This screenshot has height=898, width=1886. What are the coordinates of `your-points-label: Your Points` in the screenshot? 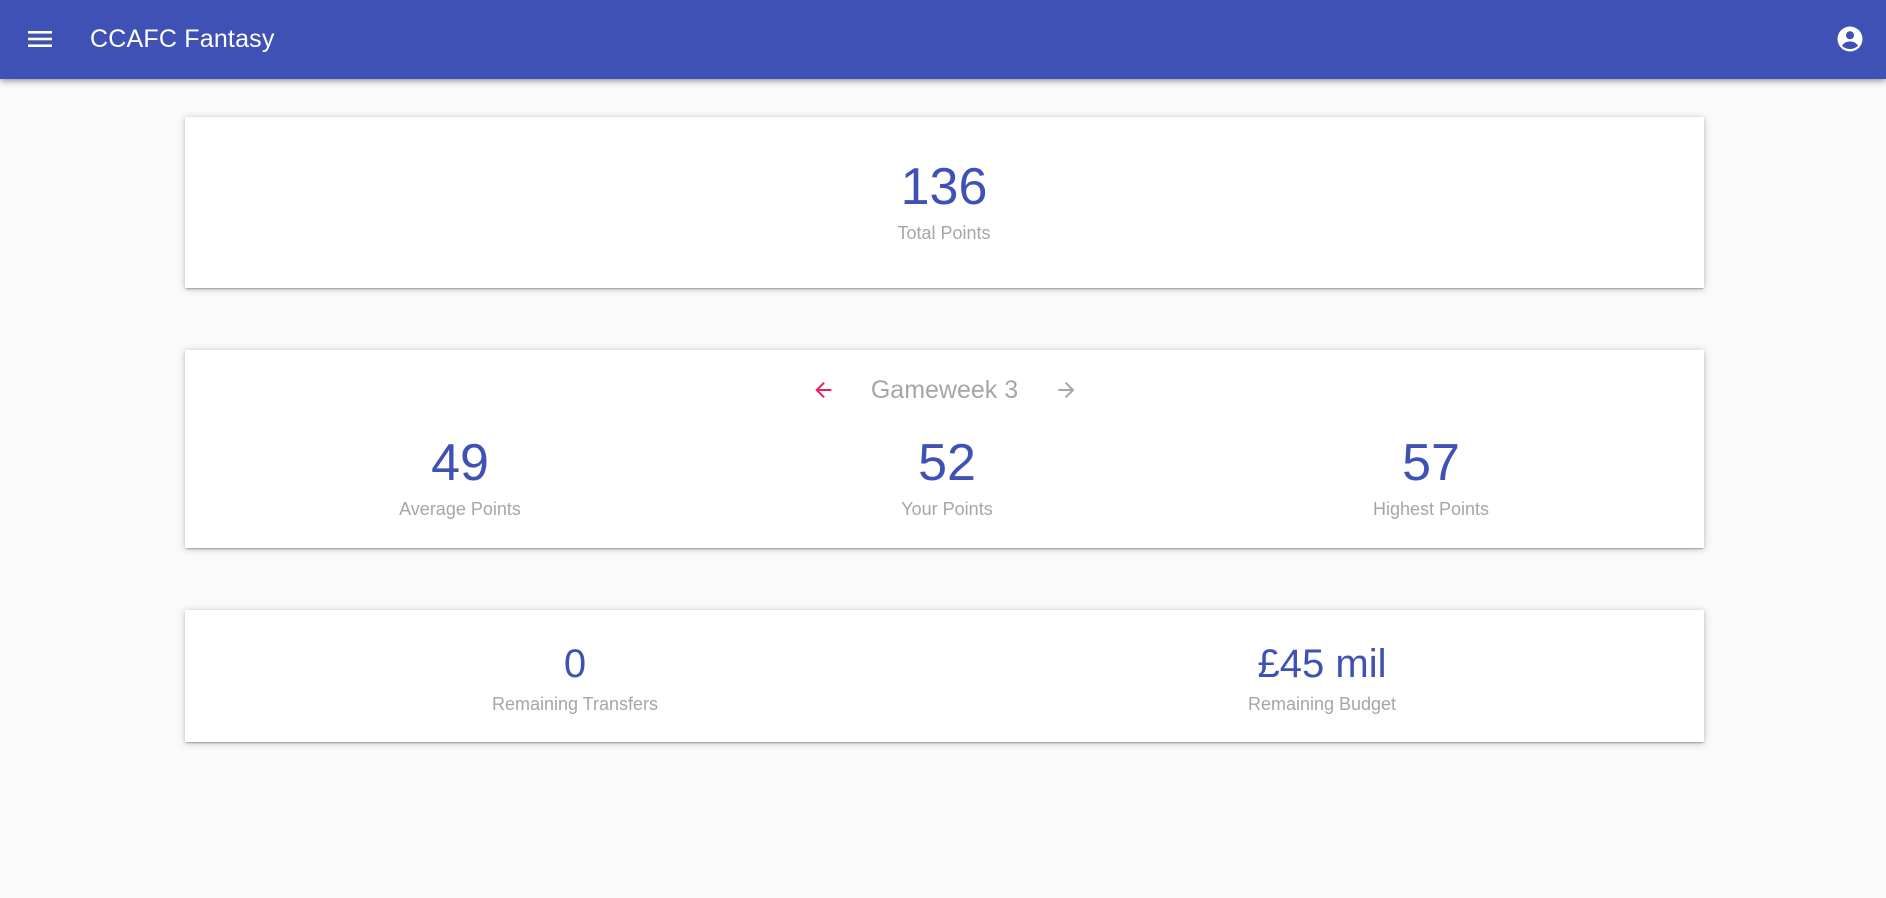 It's located at (947, 509).